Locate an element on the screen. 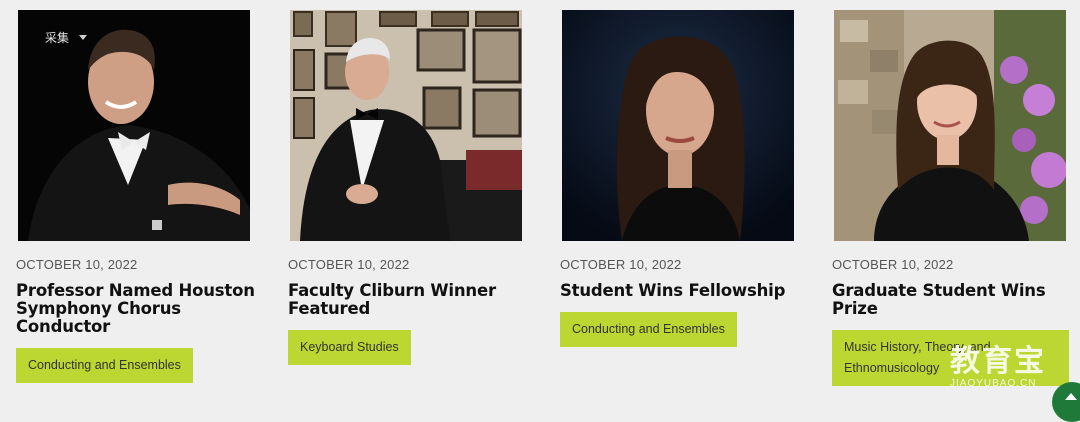 The height and width of the screenshot is (422, 1080). category-tag: Keyboard Studies is located at coordinates (349, 347).